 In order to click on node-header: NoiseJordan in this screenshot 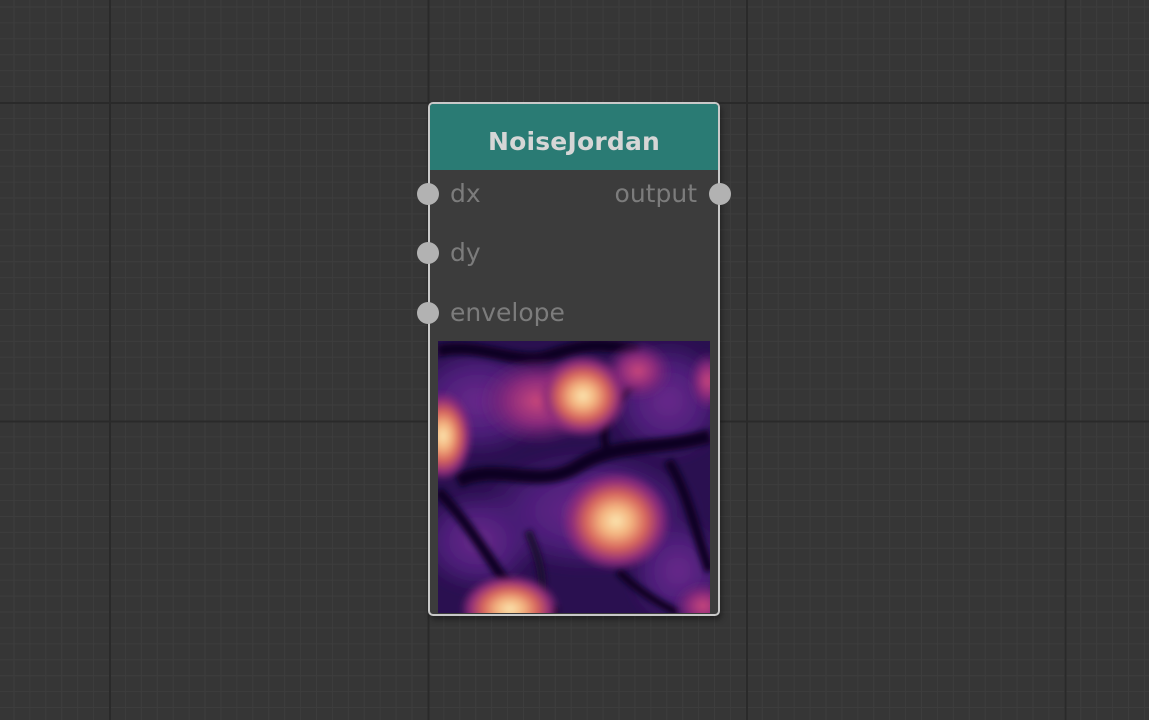, I will do `click(574, 137)`.